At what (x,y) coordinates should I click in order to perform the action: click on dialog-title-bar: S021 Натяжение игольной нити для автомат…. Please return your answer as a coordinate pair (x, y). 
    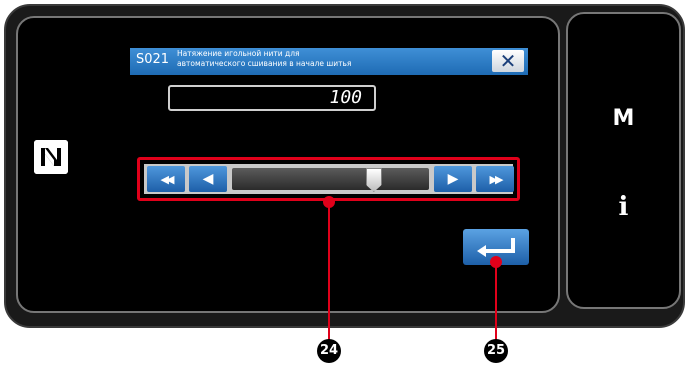
    Looking at the image, I should click on (329, 61).